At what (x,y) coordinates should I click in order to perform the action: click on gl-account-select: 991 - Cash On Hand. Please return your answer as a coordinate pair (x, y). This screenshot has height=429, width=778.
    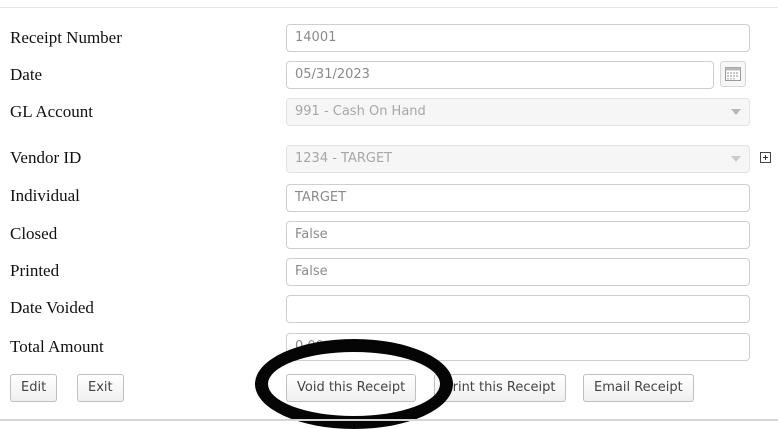
    Looking at the image, I should click on (518, 112).